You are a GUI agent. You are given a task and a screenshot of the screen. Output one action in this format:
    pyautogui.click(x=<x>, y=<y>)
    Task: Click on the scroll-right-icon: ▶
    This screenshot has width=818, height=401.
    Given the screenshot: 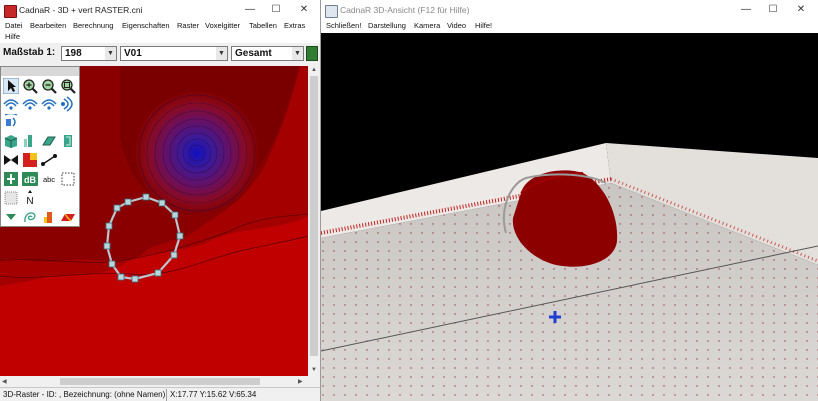 What is the action you would take?
    pyautogui.click(x=300, y=381)
    